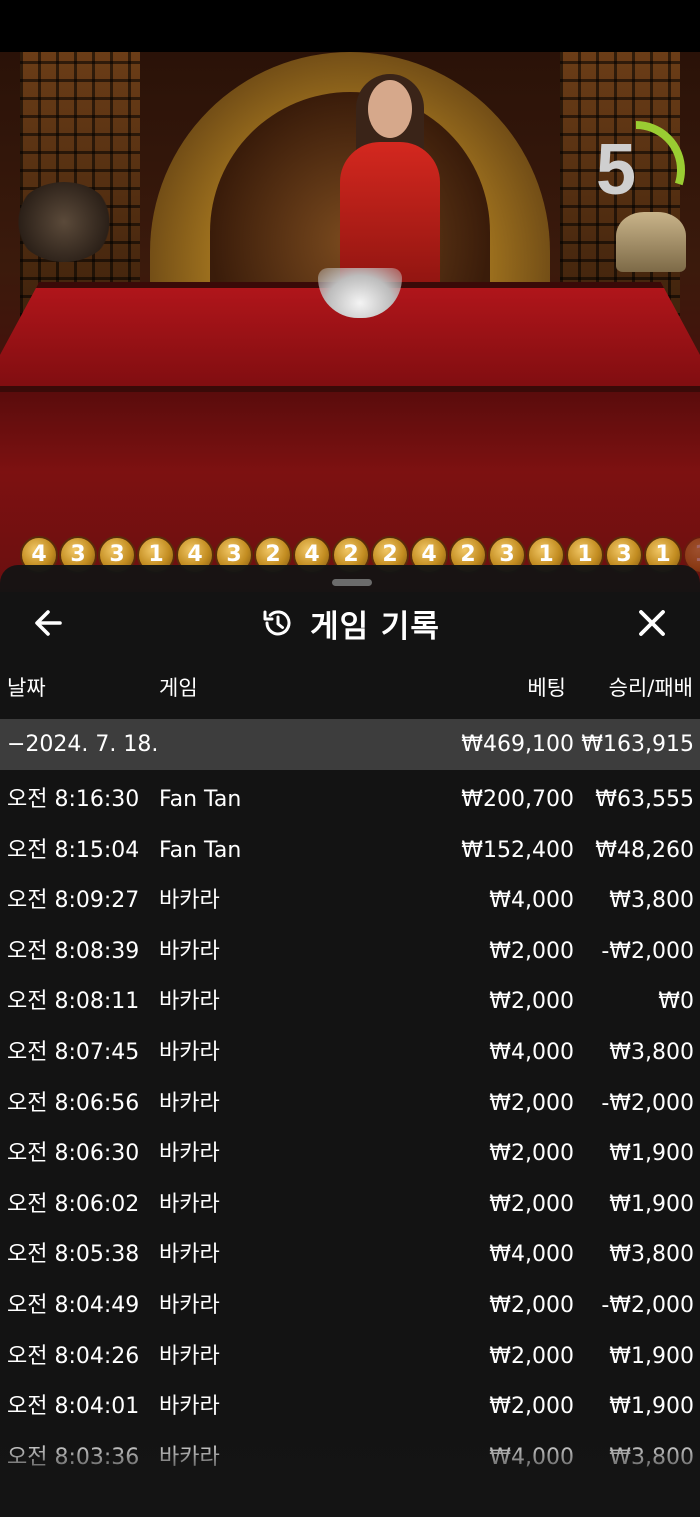 The height and width of the screenshot is (1517, 700). Describe the element at coordinates (517, 799) in the screenshot. I see `row-bet: ₩200,700` at that location.